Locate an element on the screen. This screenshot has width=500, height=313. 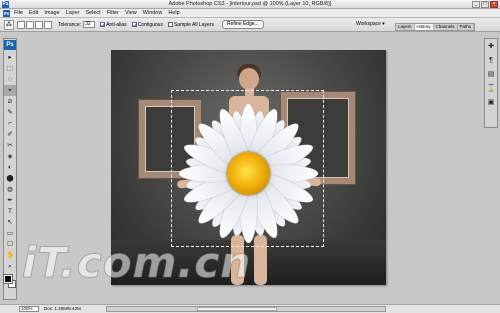
pen-tool-icon: ✒ is located at coordinates (10, 200).